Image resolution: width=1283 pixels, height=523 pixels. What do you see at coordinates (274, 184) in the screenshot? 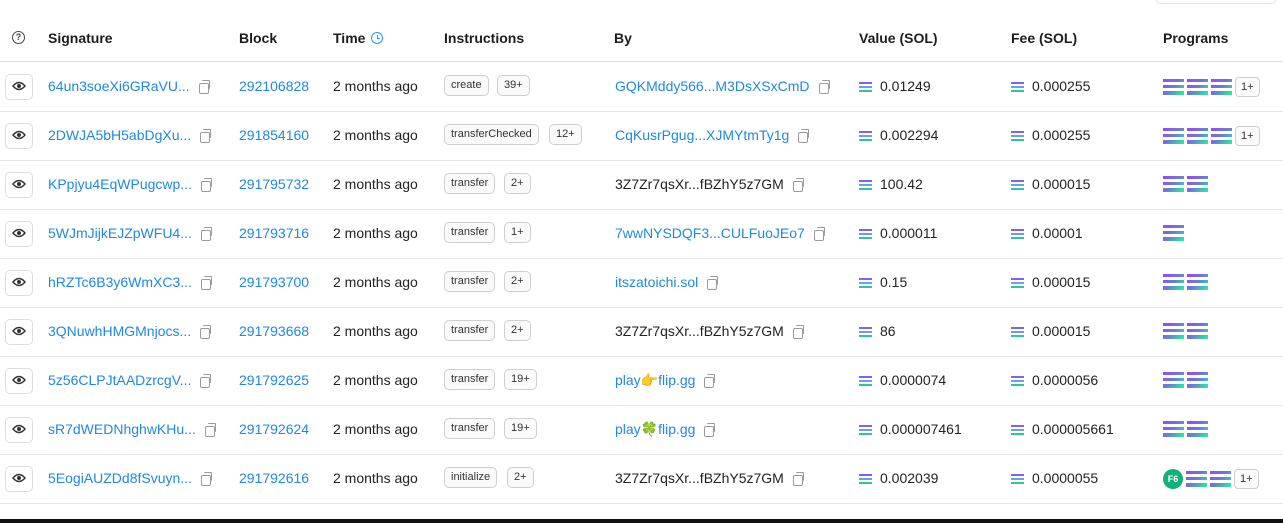
I see `block-link: 291795732` at bounding box center [274, 184].